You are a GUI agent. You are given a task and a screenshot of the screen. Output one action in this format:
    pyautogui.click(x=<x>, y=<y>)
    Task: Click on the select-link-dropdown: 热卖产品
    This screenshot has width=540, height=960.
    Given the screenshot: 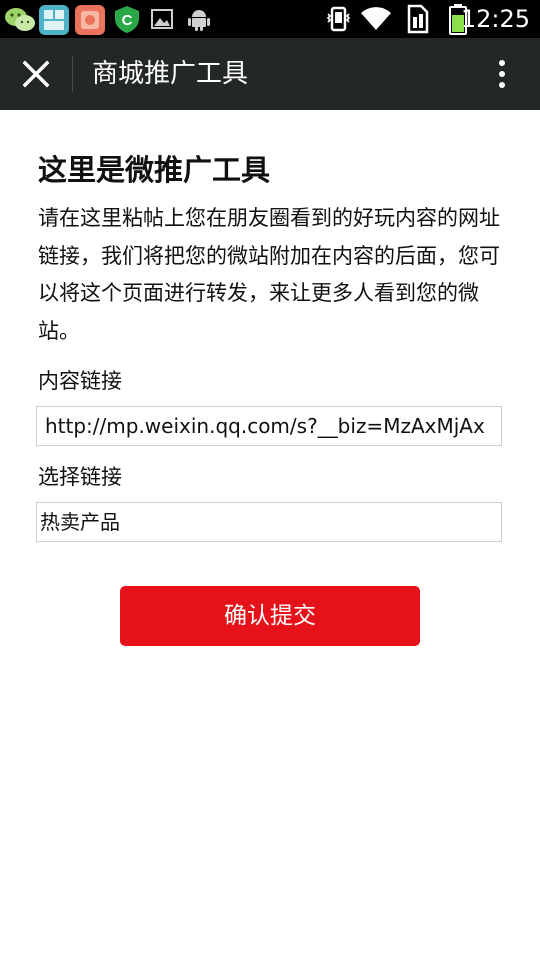 What is the action you would take?
    pyautogui.click(x=269, y=522)
    